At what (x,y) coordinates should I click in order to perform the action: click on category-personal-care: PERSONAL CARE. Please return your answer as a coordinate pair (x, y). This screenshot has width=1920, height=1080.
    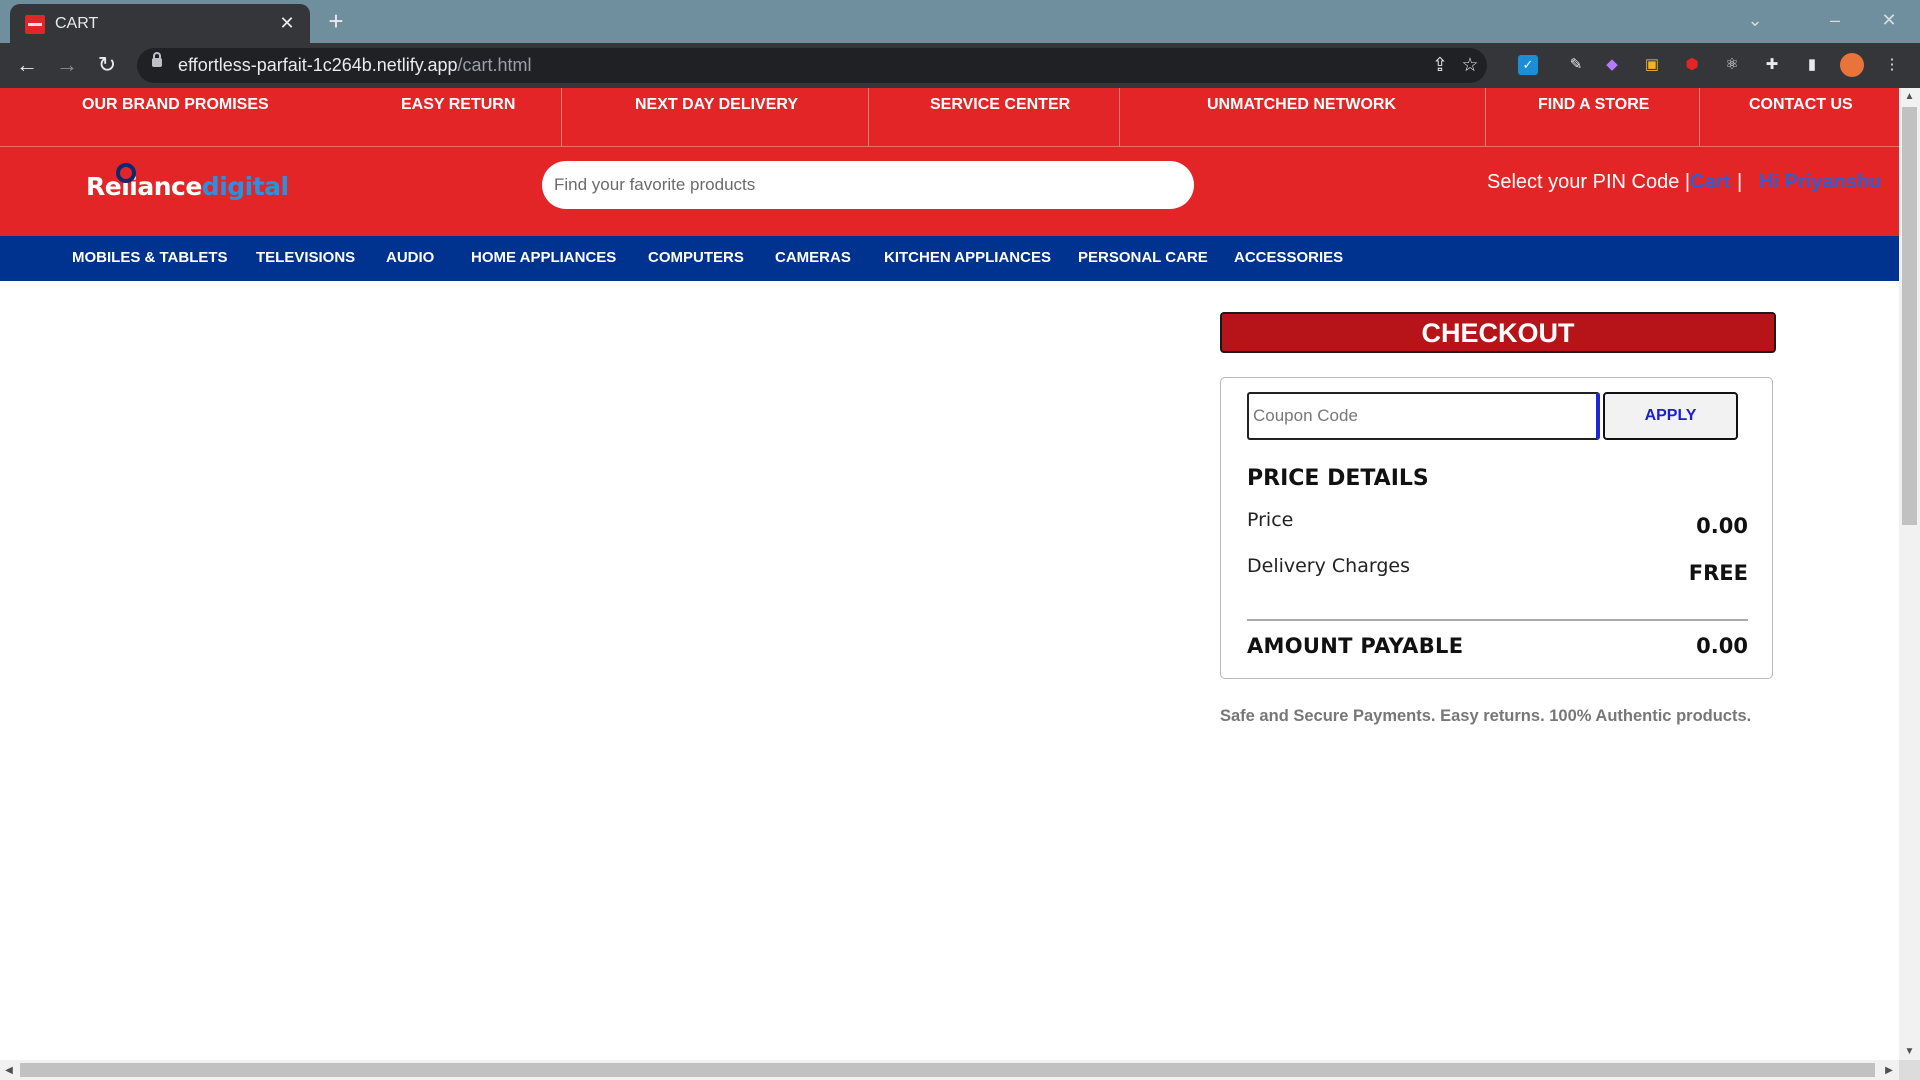
    Looking at the image, I should click on (1143, 257).